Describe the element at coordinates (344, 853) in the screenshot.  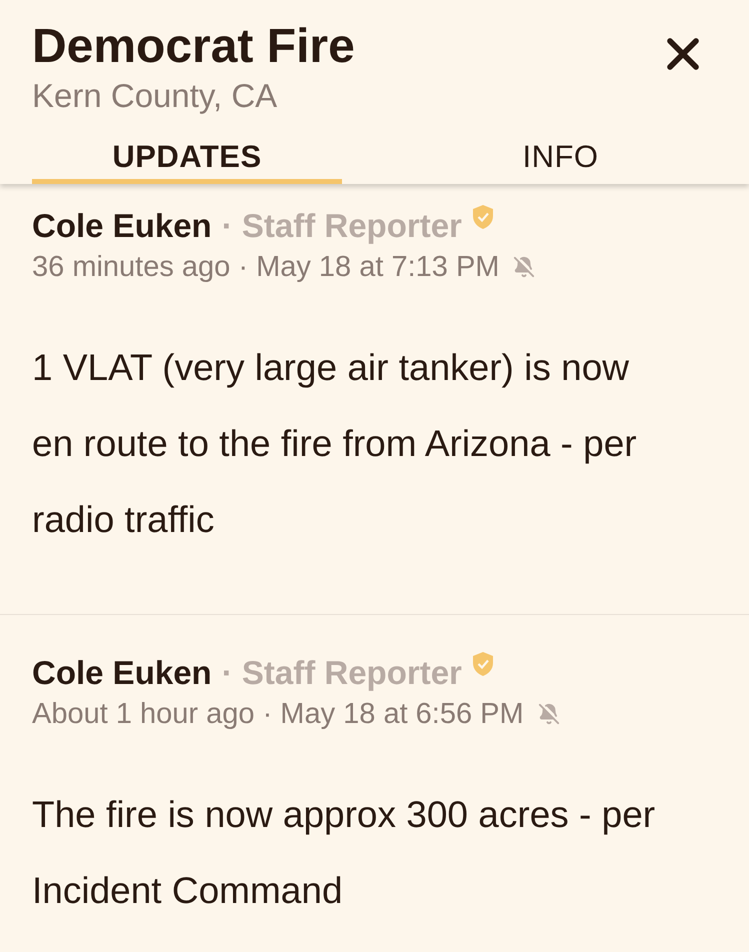
I see `update-text: The fire is now approx 300 acres - per Incident Command` at that location.